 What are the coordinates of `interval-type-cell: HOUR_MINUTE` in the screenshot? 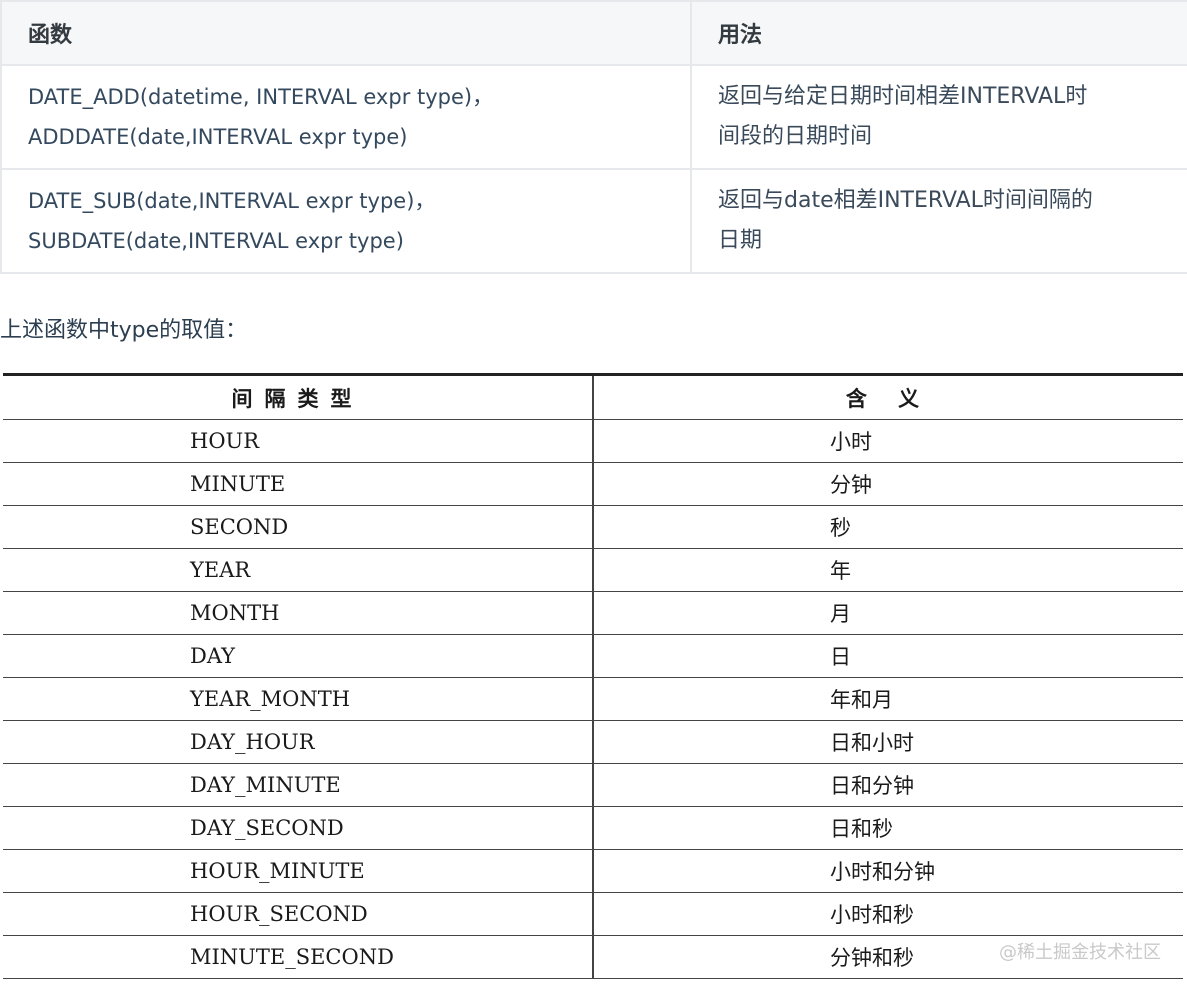 It's located at (298, 871).